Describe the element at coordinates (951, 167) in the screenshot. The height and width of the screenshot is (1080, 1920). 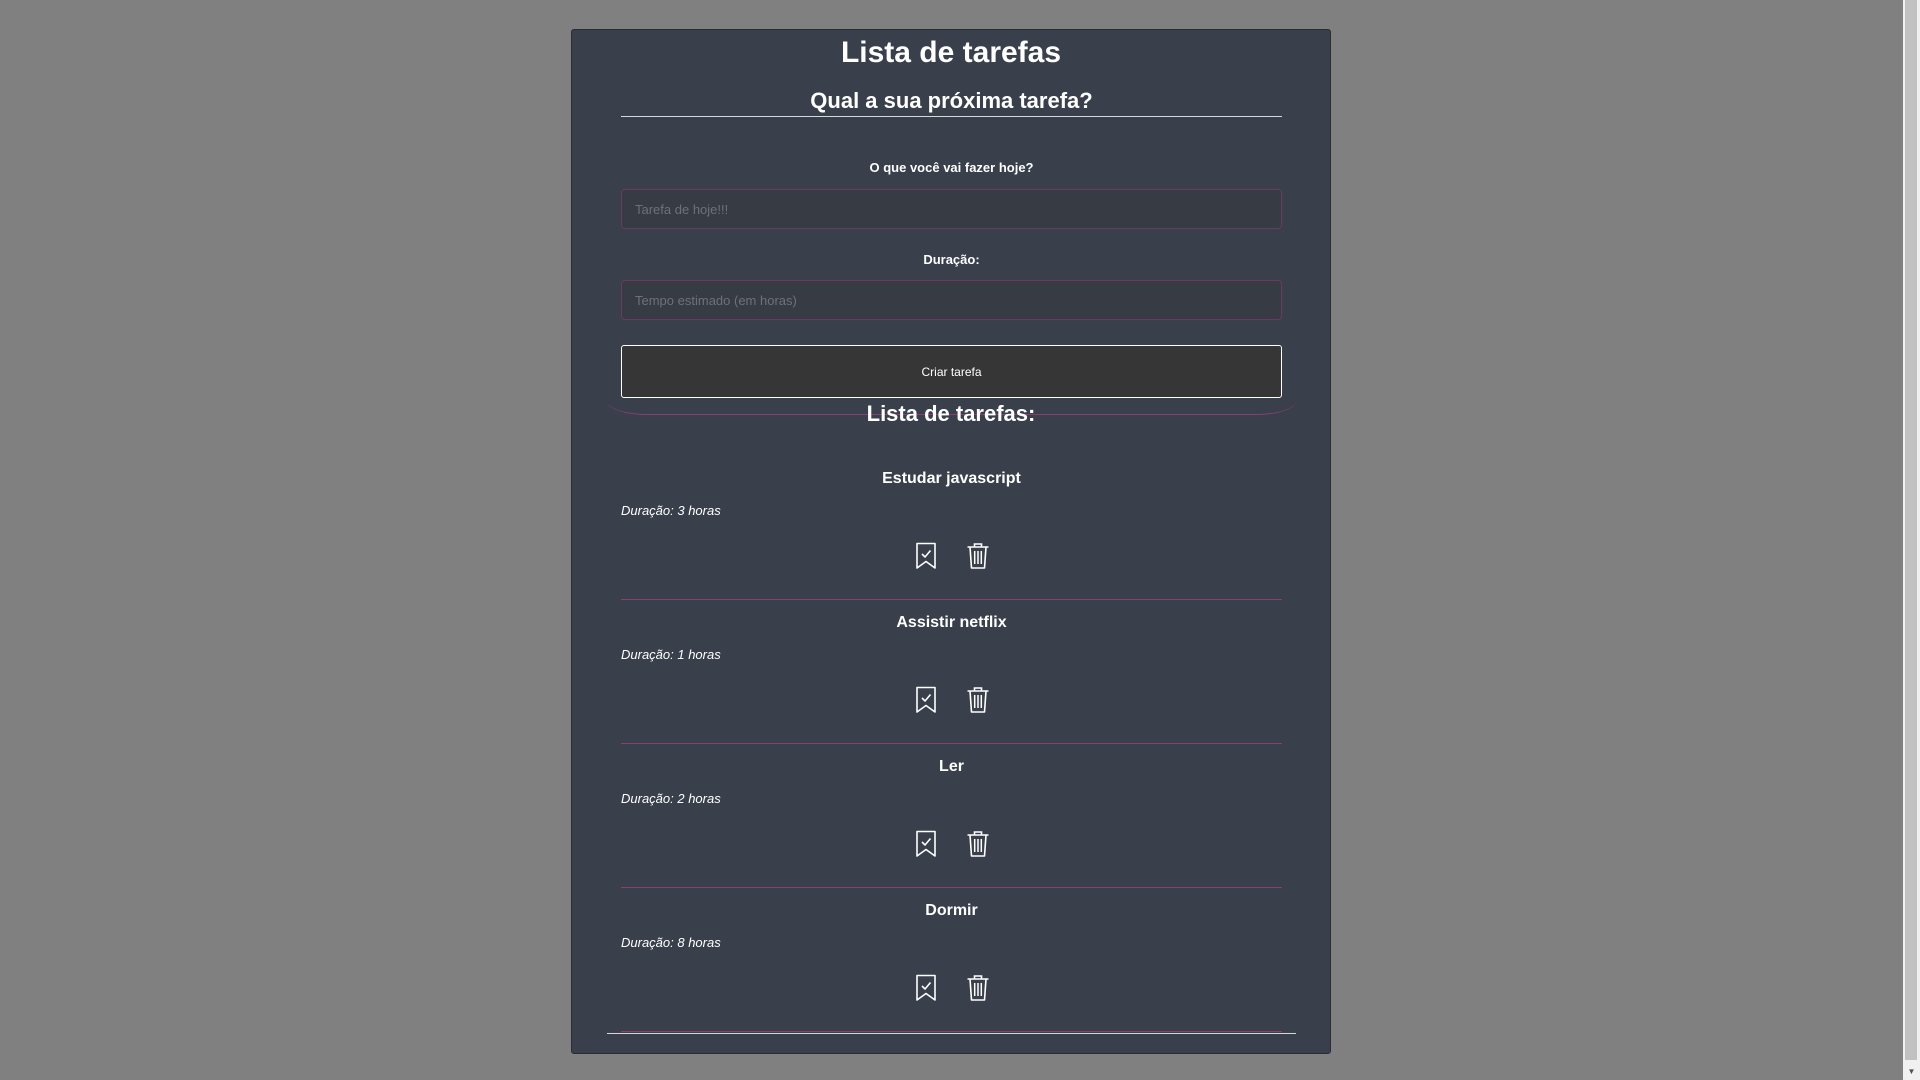
I see `task-label: O que você vai fazer hoje?` at that location.